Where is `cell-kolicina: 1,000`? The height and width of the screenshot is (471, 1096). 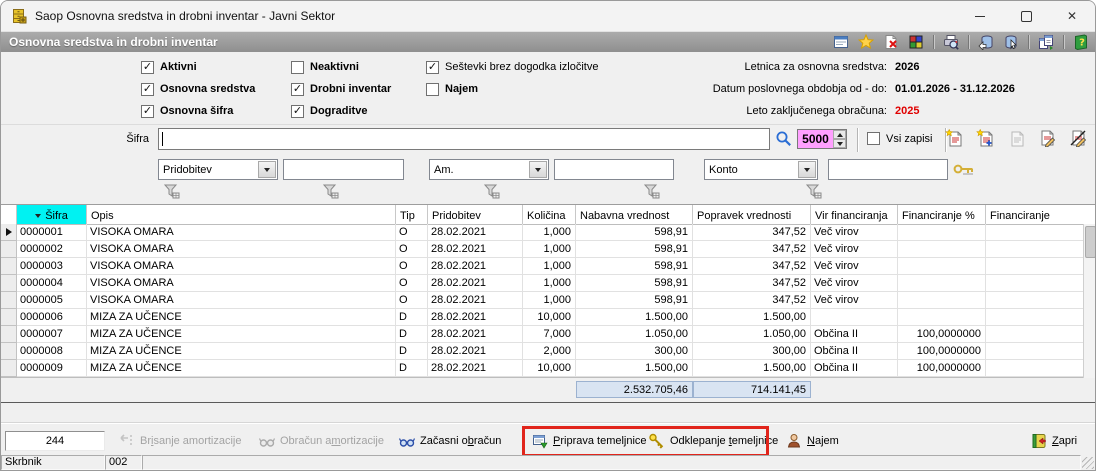
cell-kolicina: 1,000 is located at coordinates (549, 232).